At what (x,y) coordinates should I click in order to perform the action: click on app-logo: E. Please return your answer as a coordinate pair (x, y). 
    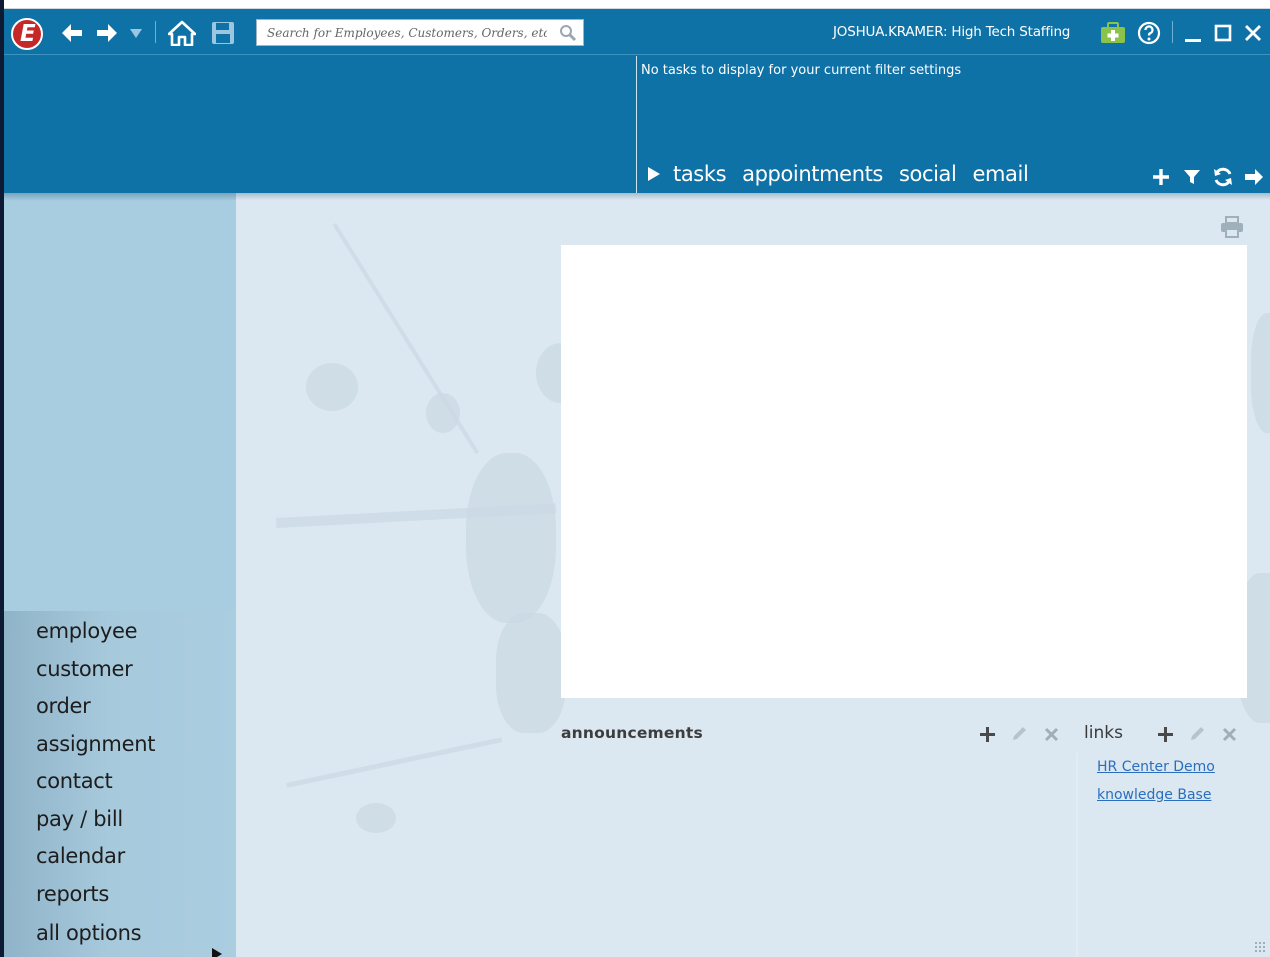
    Looking at the image, I should click on (27, 34).